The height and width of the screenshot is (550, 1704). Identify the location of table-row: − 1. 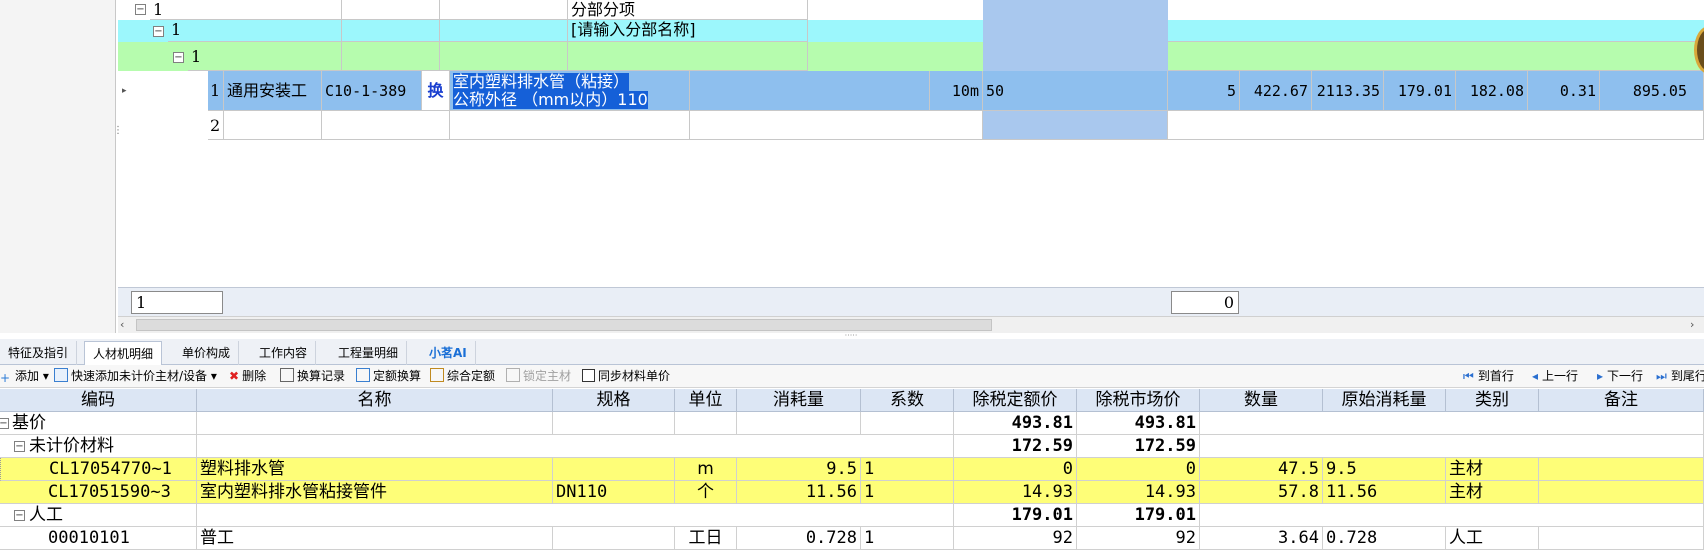
(550, 56).